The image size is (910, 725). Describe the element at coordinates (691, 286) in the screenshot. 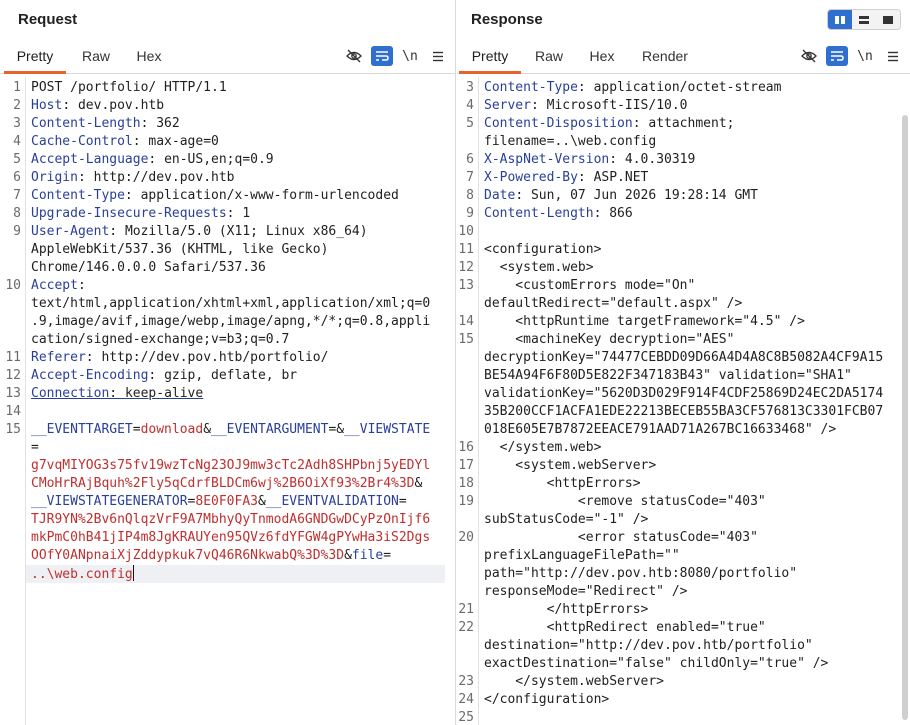

I see `code-line: <customErrors mode="On"` at that location.